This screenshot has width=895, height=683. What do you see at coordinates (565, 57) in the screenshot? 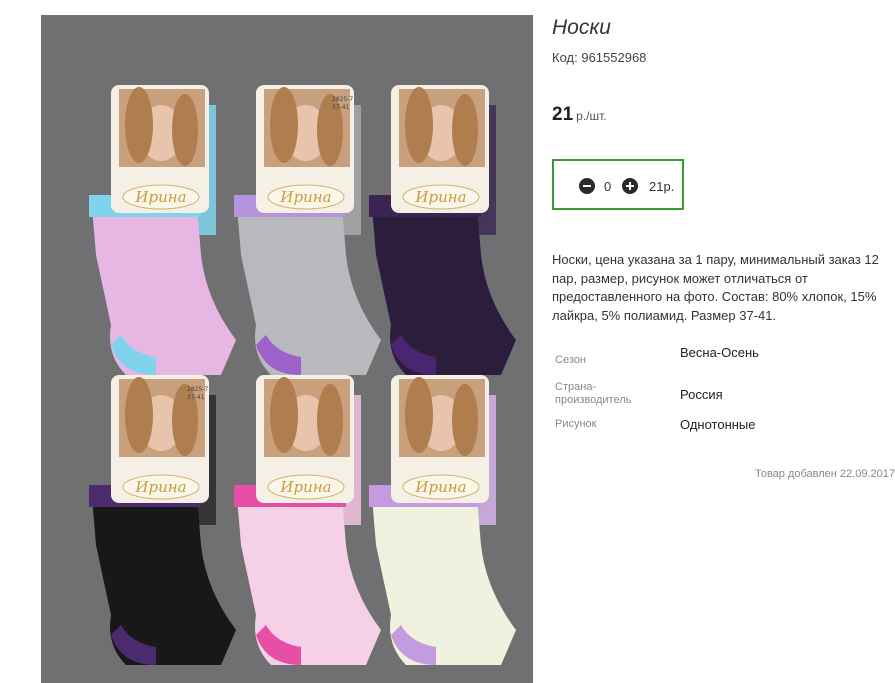
I see `product-code-label: Код:` at bounding box center [565, 57].